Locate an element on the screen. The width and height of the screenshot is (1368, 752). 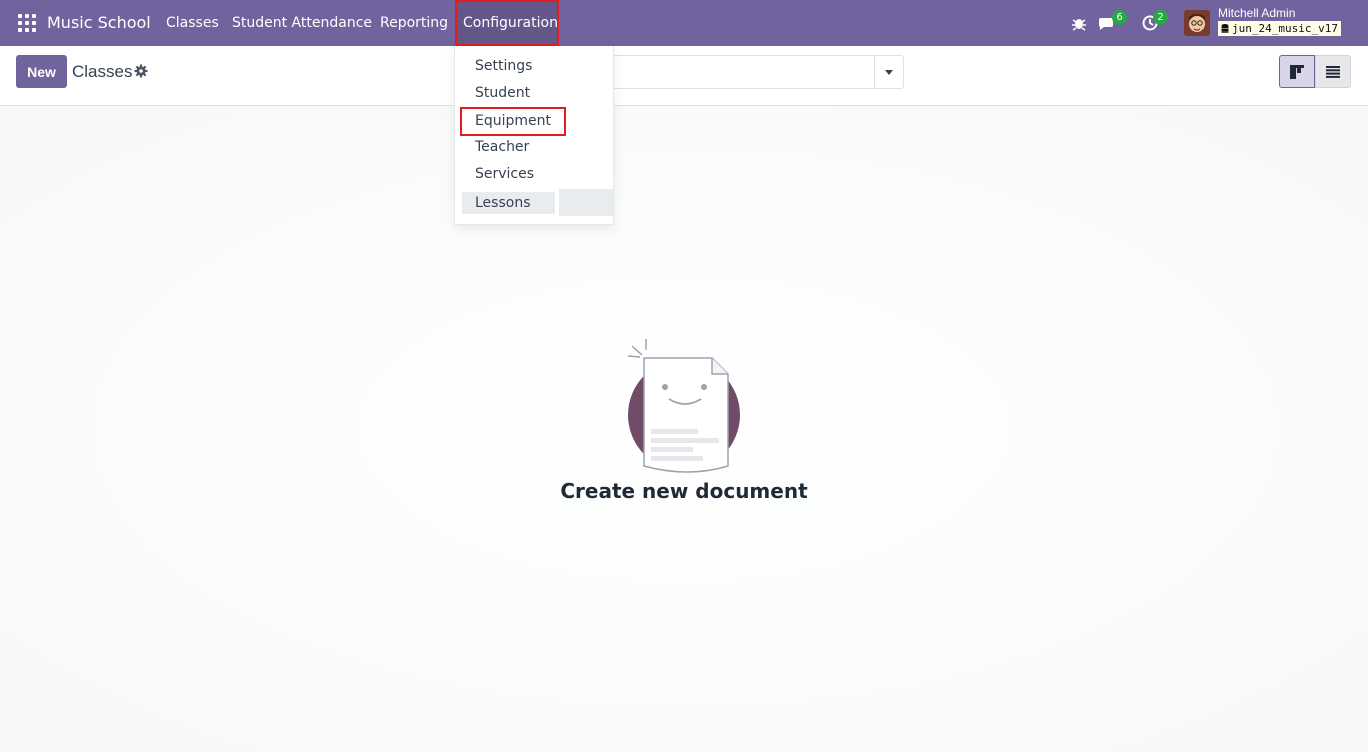
new-button: New is located at coordinates (41, 71).